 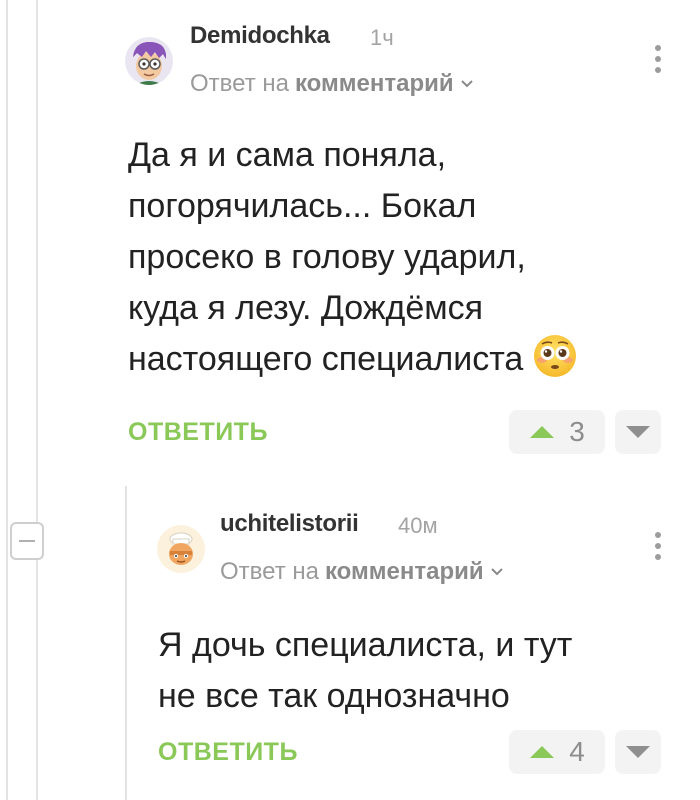 I want to click on collapse-thread-button, so click(x=27, y=541).